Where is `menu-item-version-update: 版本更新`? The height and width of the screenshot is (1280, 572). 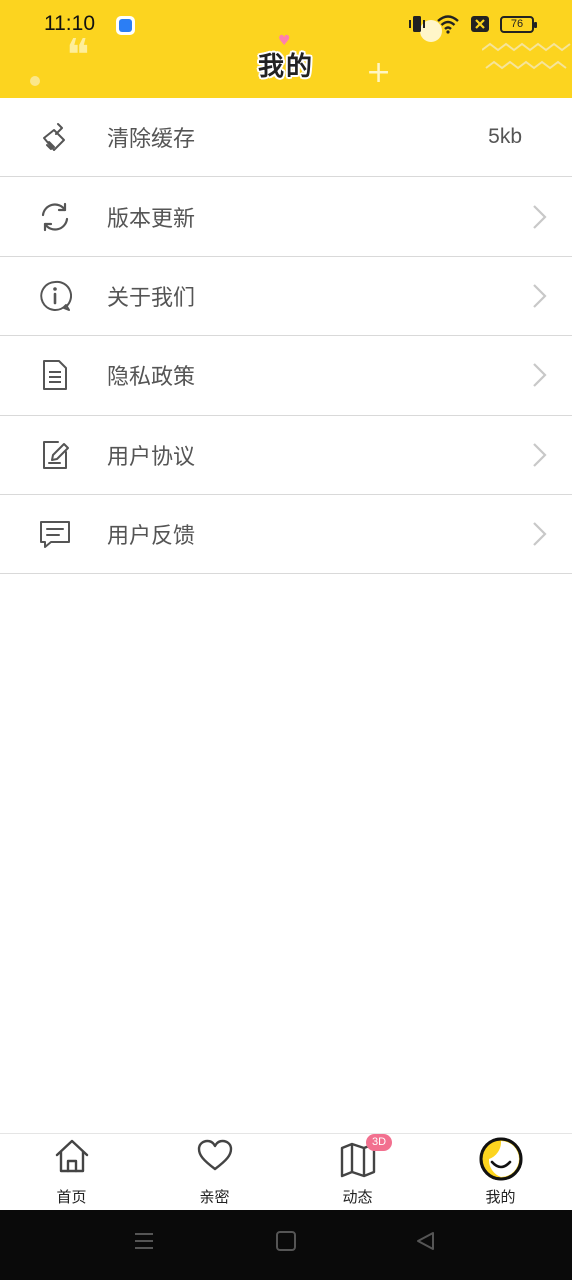 menu-item-version-update: 版本更新 is located at coordinates (286, 217).